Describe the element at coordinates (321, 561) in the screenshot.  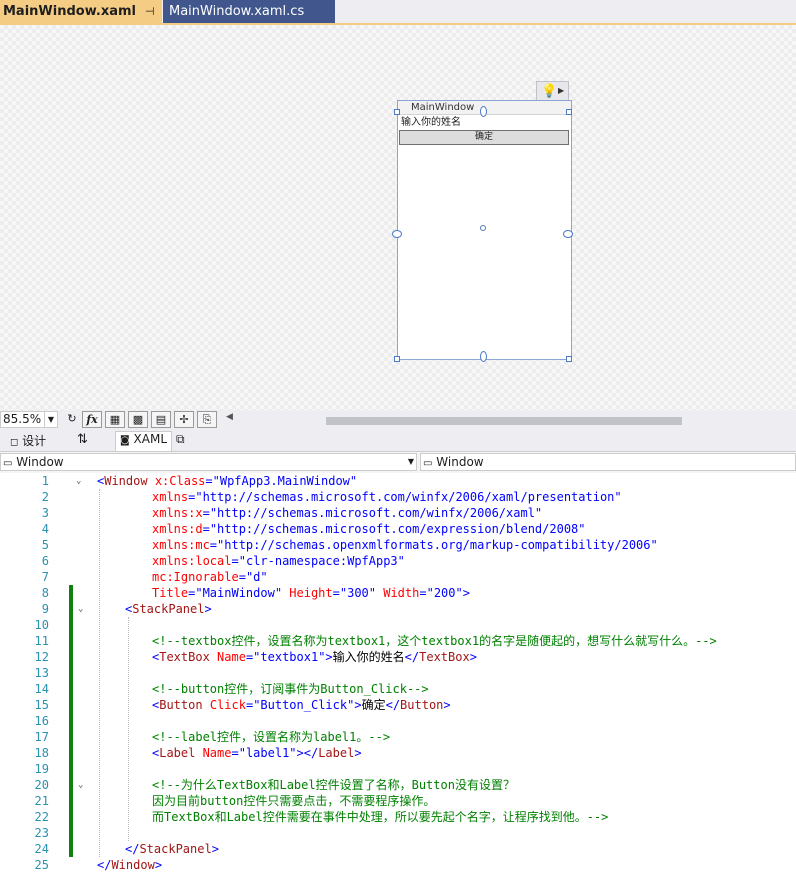
I see `code-token: "clr-namespace:WpfApp3"` at that location.